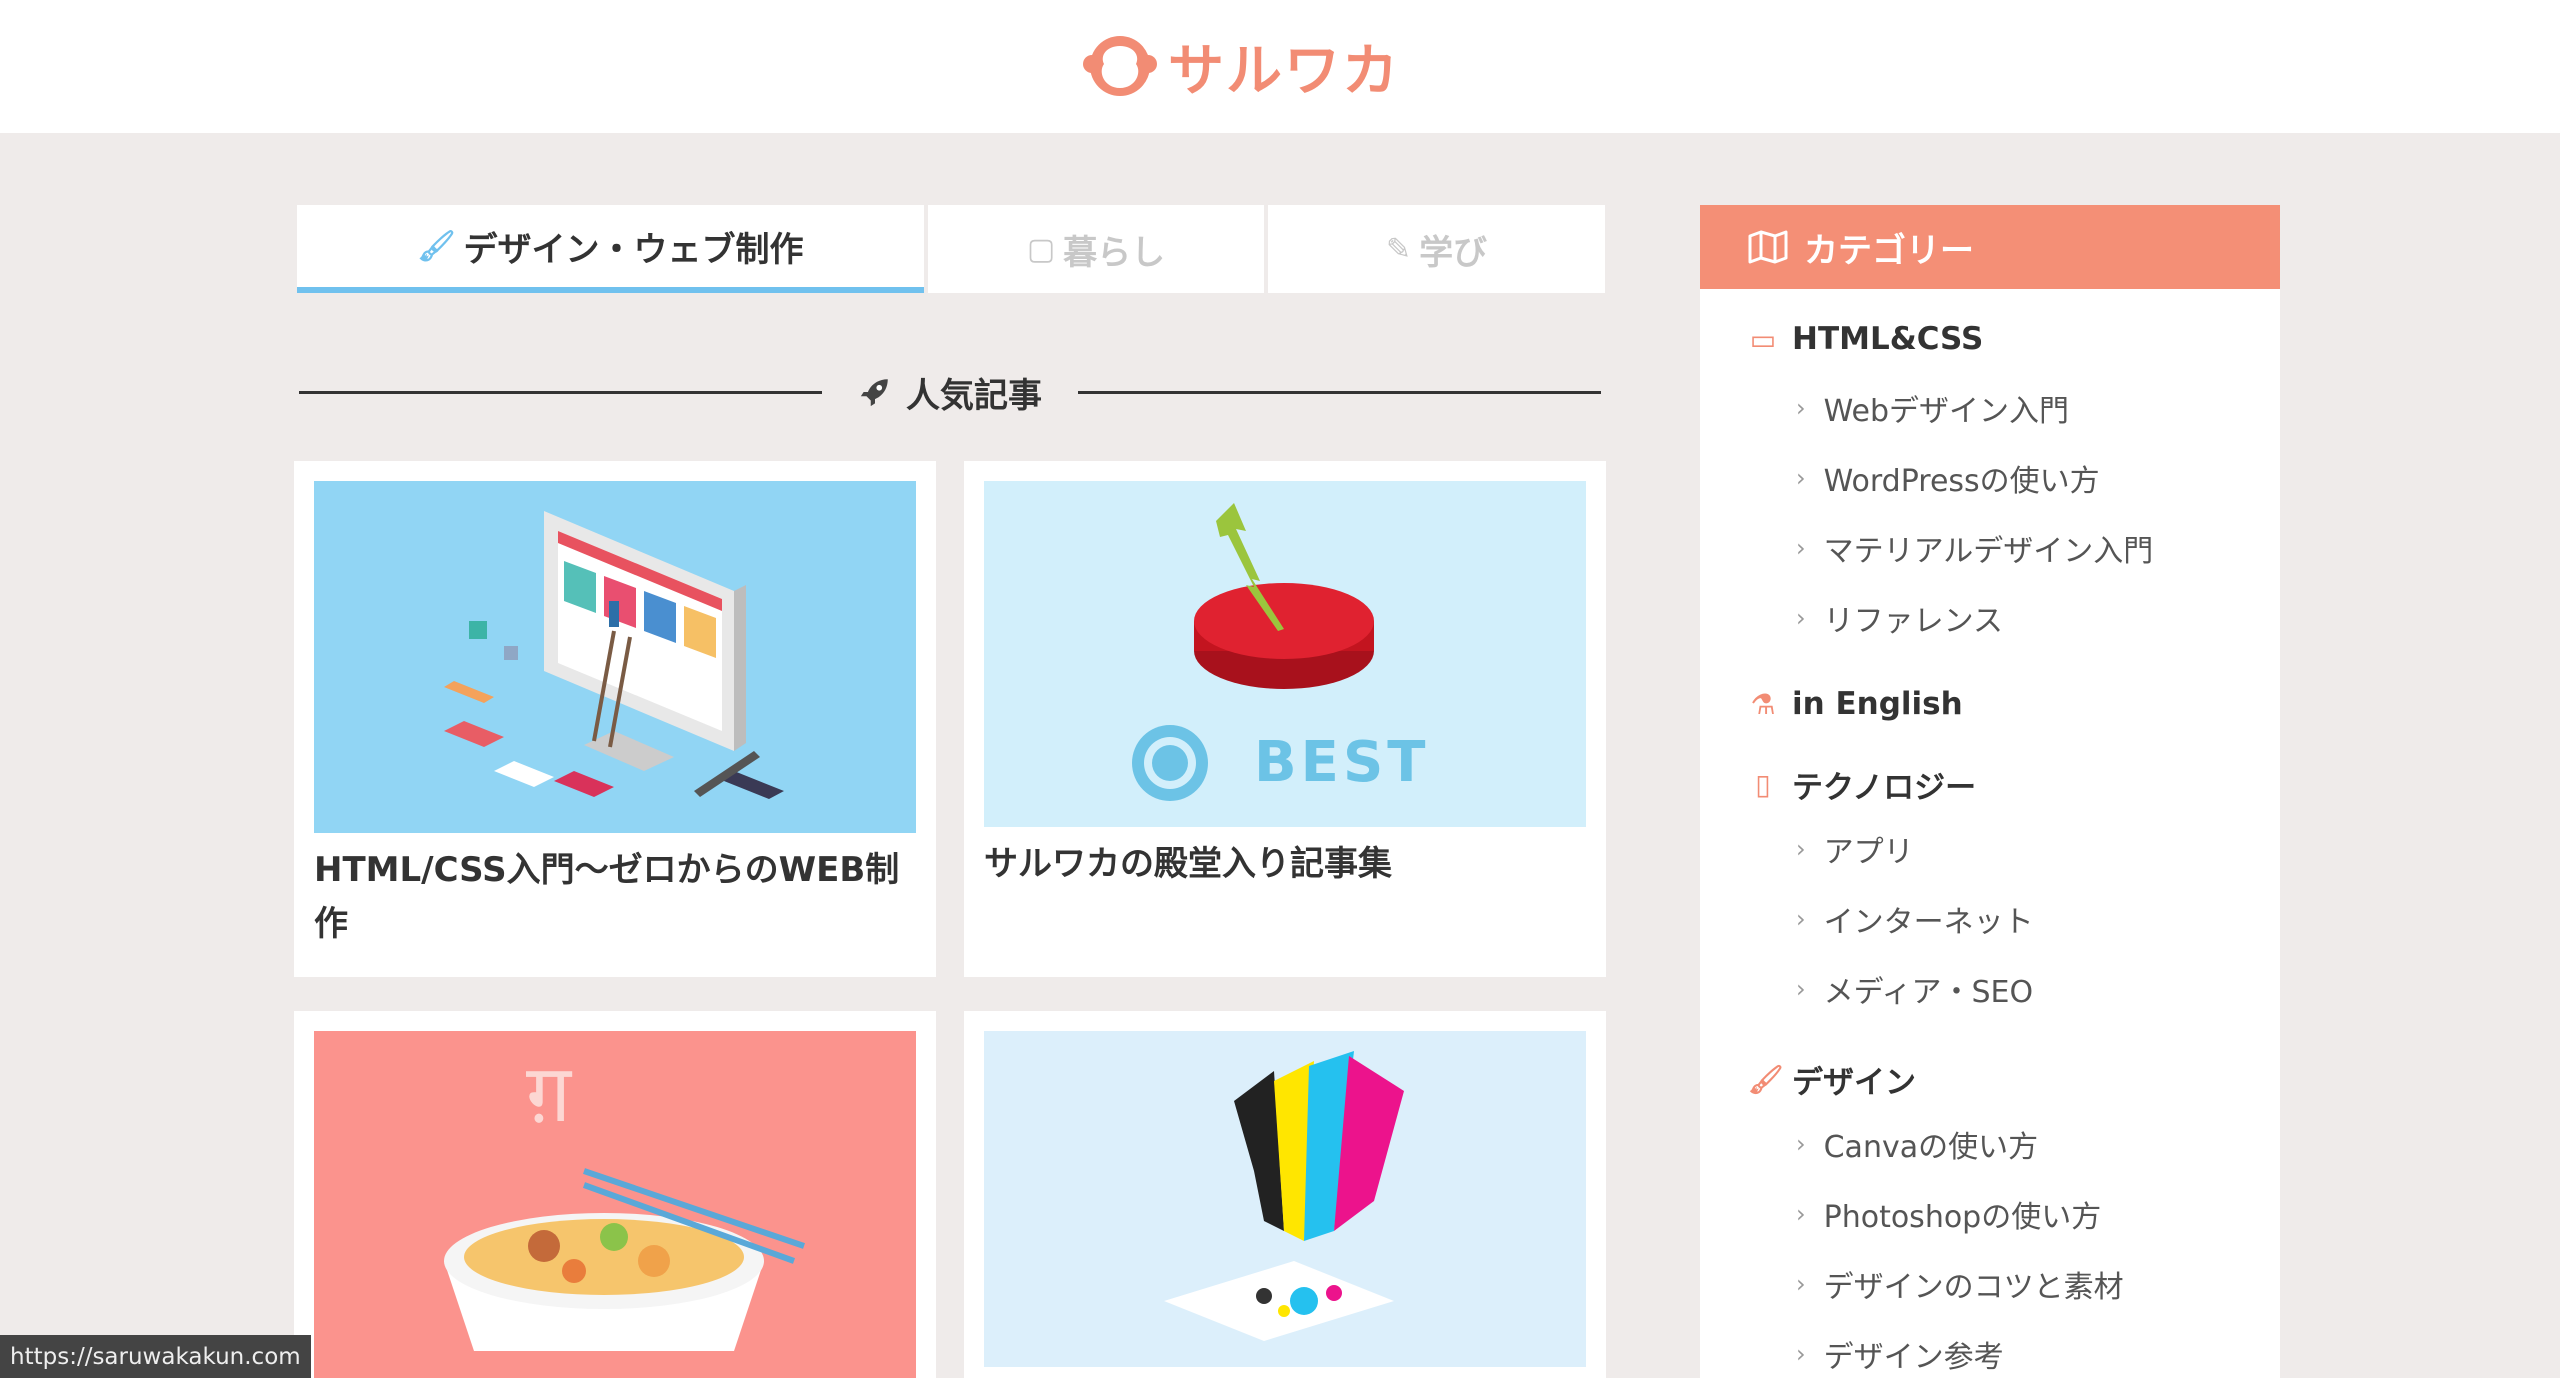 The image size is (2560, 1378). I want to click on tab-label: 暮らし, so click(1114, 252).